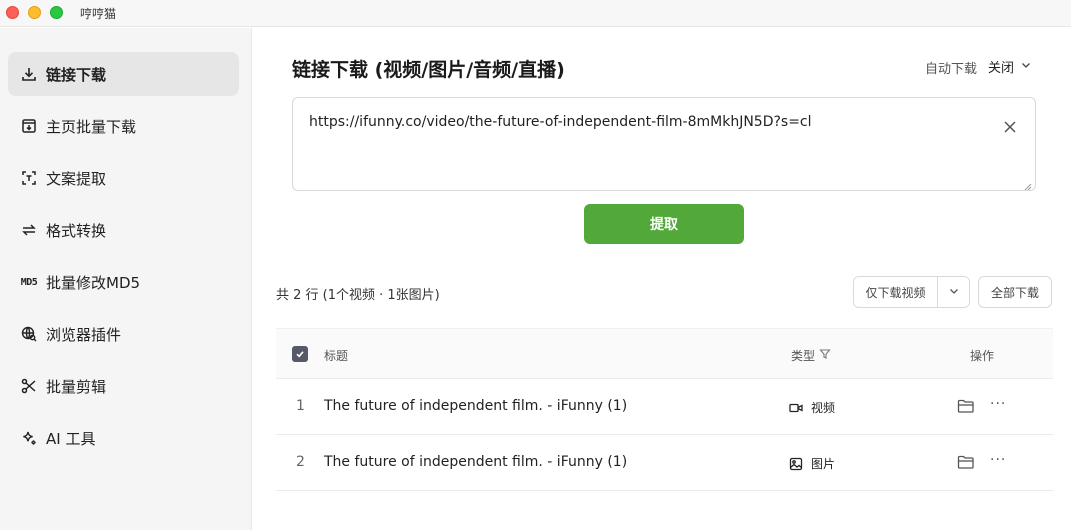 The height and width of the screenshot is (530, 1071). What do you see at coordinates (982, 356) in the screenshot?
I see `header-action: 操作` at bounding box center [982, 356].